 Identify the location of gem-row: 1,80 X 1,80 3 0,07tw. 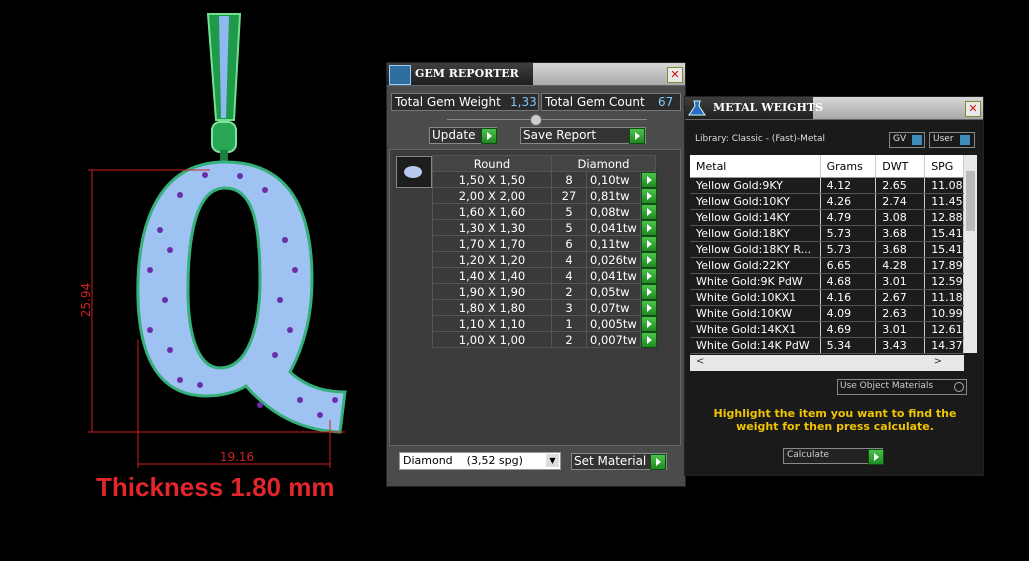
(544, 307).